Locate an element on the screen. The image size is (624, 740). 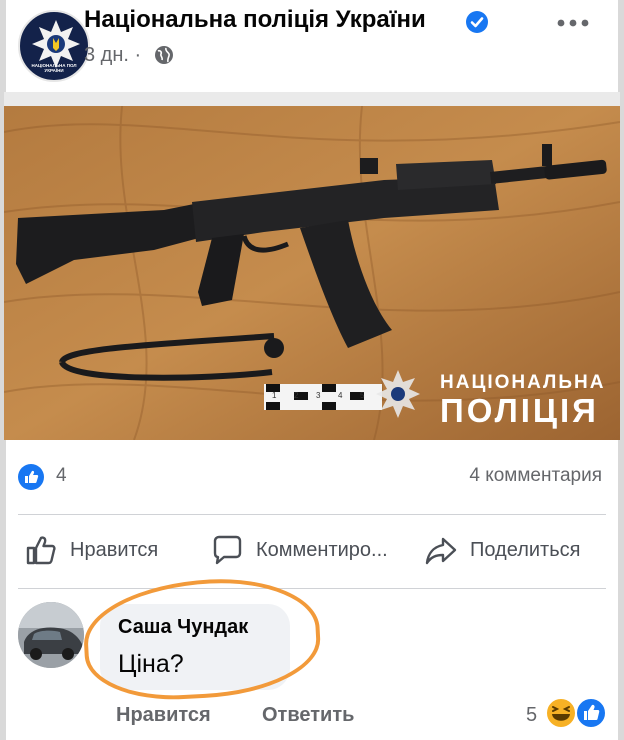
thumbs-up-icon is located at coordinates (41, 550).